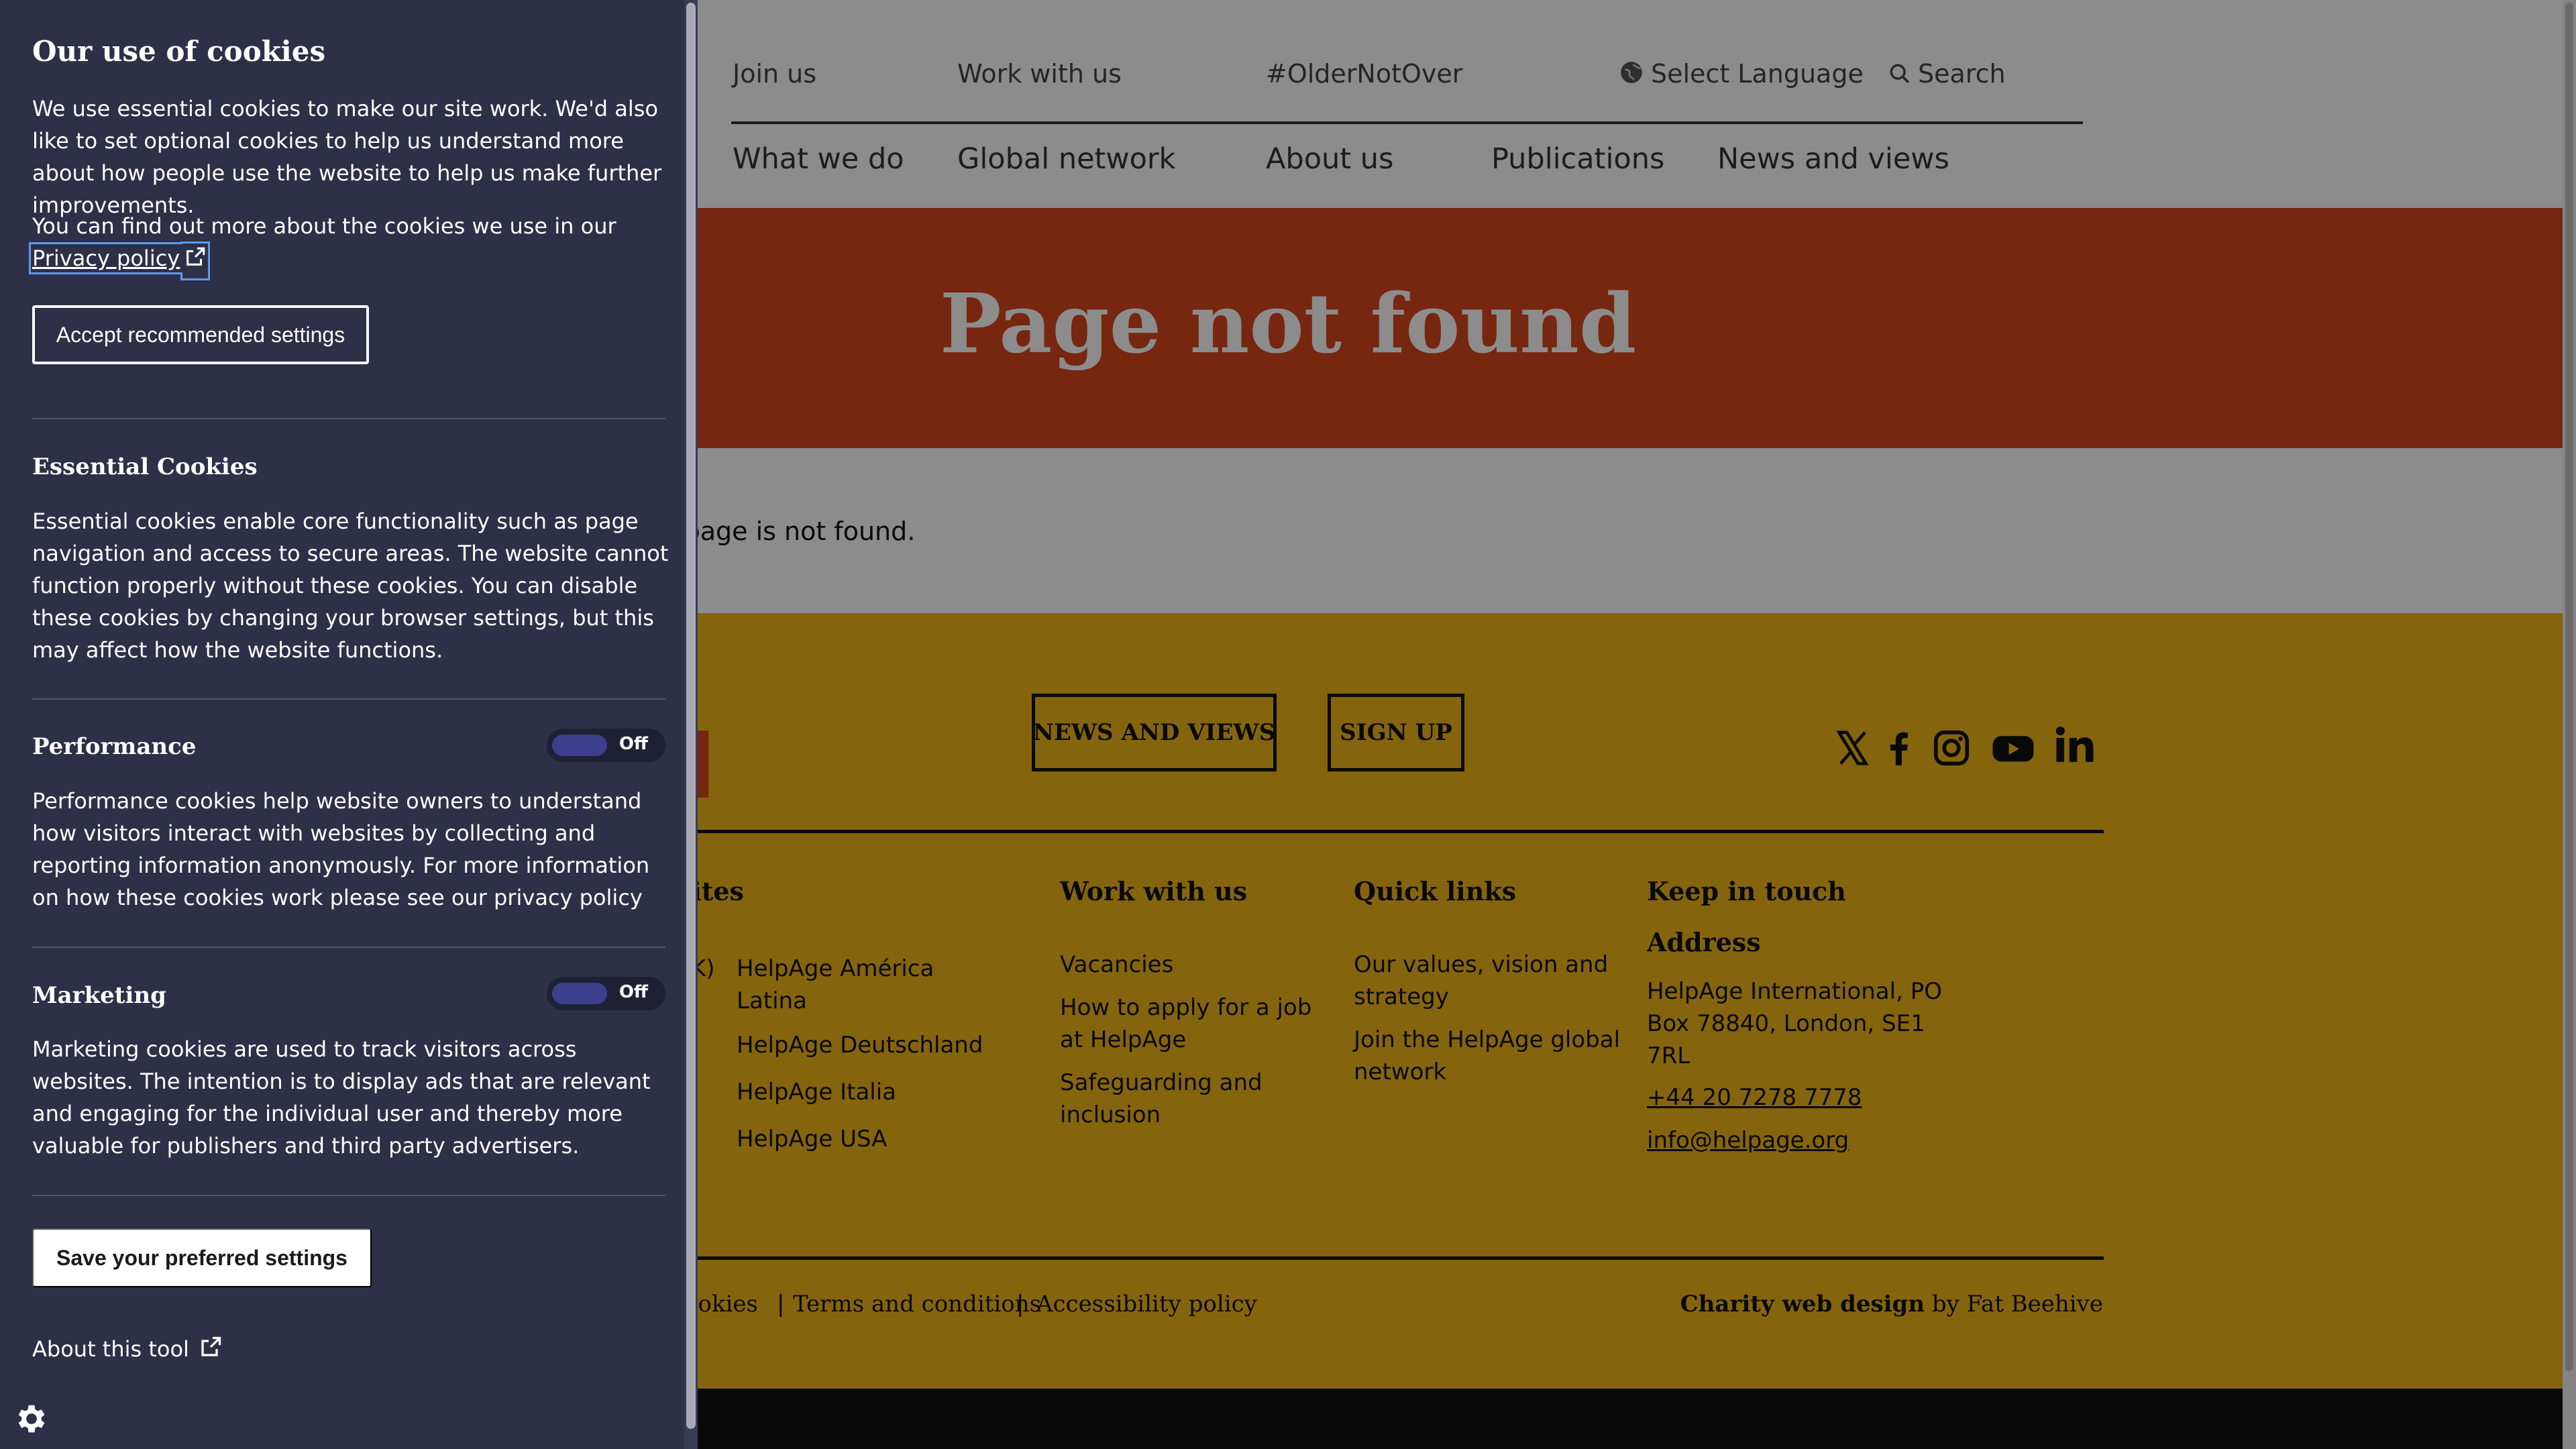 The width and height of the screenshot is (2576, 1449). I want to click on gear-icon, so click(30, 1419).